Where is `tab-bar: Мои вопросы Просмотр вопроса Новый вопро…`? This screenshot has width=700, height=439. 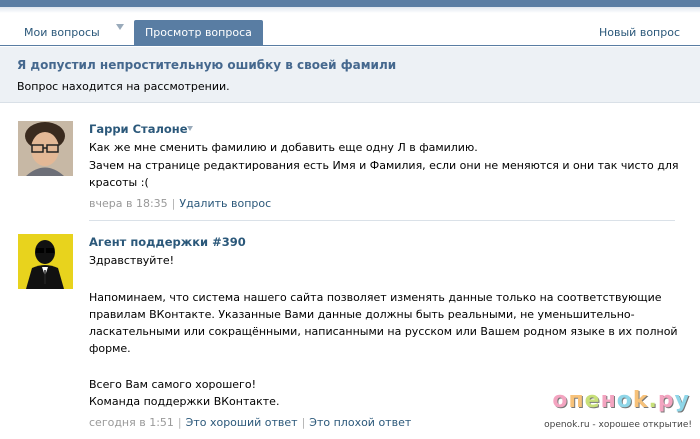 tab-bar: Мои вопросы Просмотр вопроса Новый вопро… is located at coordinates (350, 30).